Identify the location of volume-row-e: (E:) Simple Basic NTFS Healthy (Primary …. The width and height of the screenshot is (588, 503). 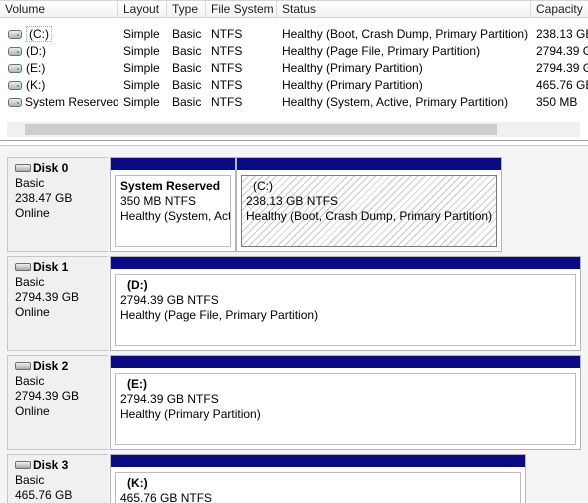
(294, 68).